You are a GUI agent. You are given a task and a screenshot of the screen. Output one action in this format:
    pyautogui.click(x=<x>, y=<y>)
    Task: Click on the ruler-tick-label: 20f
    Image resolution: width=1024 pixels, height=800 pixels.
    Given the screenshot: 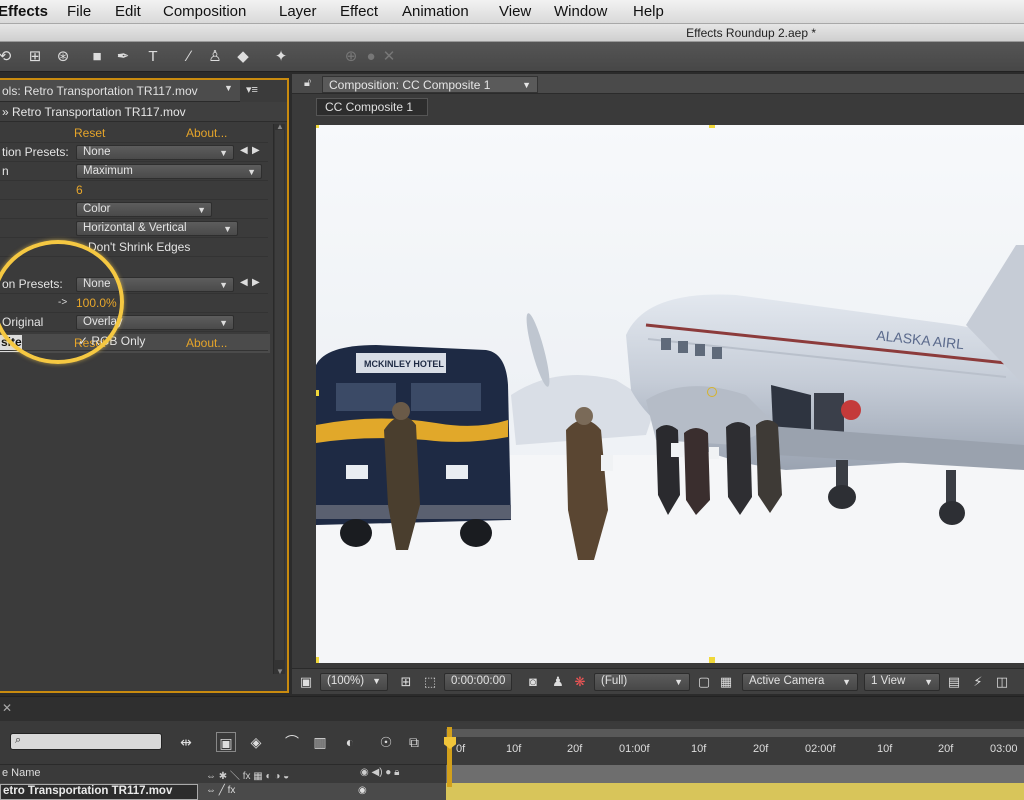 What is the action you would take?
    pyautogui.click(x=946, y=749)
    